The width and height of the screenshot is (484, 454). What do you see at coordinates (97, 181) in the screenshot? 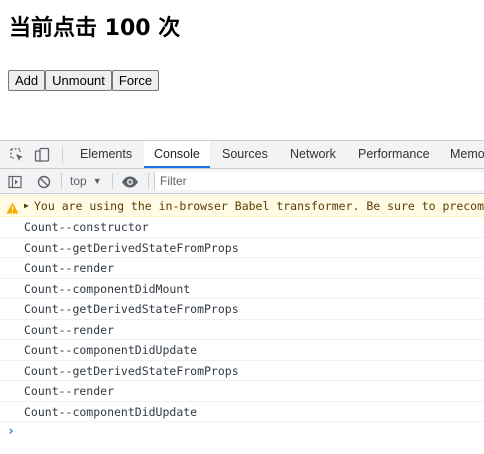
I see `chevron-down-icon: ▼` at bounding box center [97, 181].